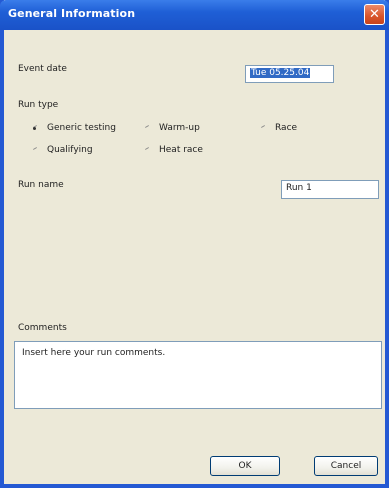 This screenshot has width=389, height=488. I want to click on run-name-value: Run 1, so click(299, 188).